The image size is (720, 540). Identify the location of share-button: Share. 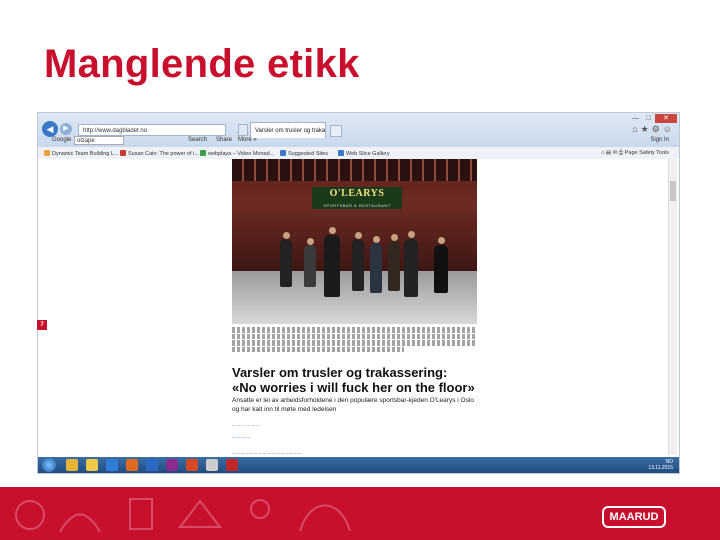
(224, 140).